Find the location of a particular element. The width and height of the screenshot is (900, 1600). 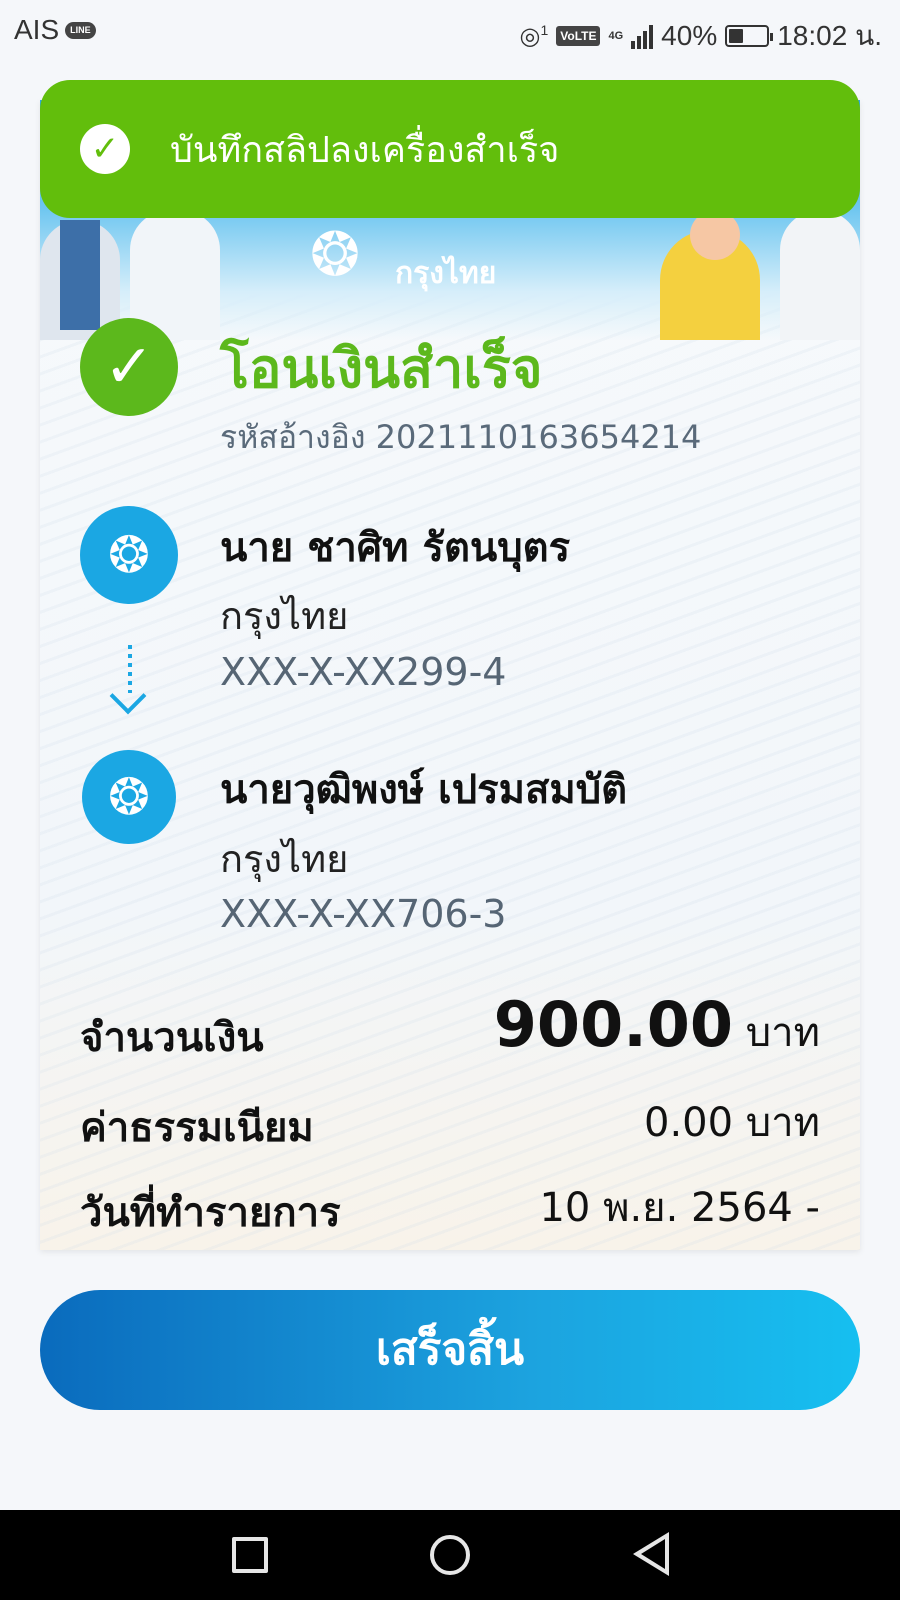

sender-bank-logo-icon: ❂ is located at coordinates (129, 555).